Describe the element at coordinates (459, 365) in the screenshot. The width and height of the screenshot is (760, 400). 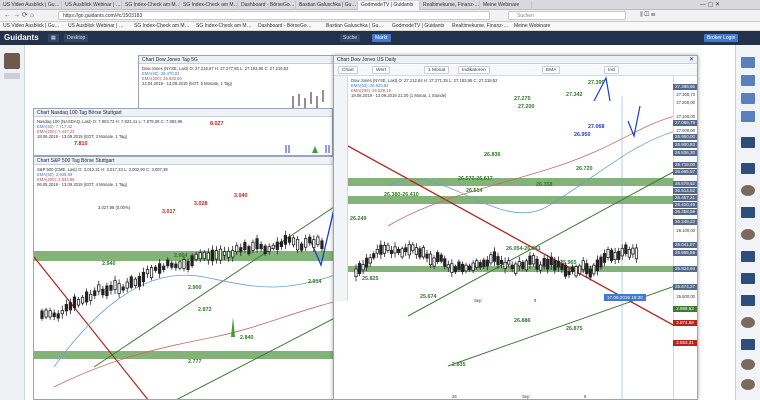
I see `level-label: 2.835` at that location.